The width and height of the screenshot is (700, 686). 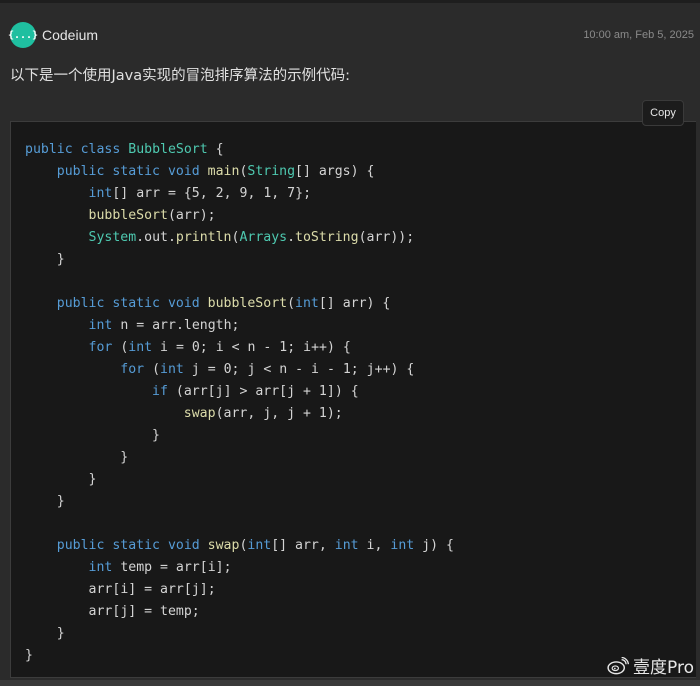 I want to click on app-name: Codeium, so click(x=70, y=35).